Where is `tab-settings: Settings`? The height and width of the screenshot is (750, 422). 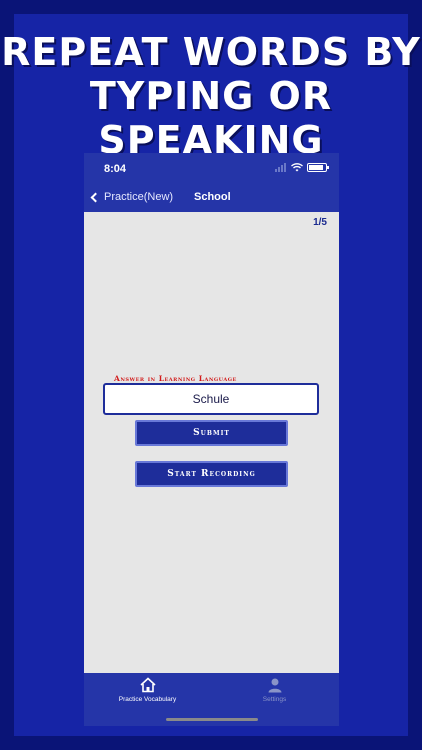
tab-settings: Settings is located at coordinates (274, 690).